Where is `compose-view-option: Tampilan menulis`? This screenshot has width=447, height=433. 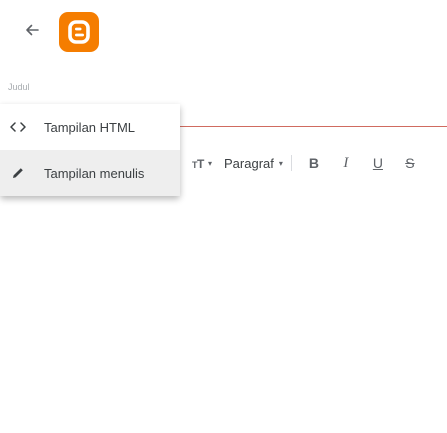
compose-view-option: Tampilan menulis is located at coordinates (90, 173).